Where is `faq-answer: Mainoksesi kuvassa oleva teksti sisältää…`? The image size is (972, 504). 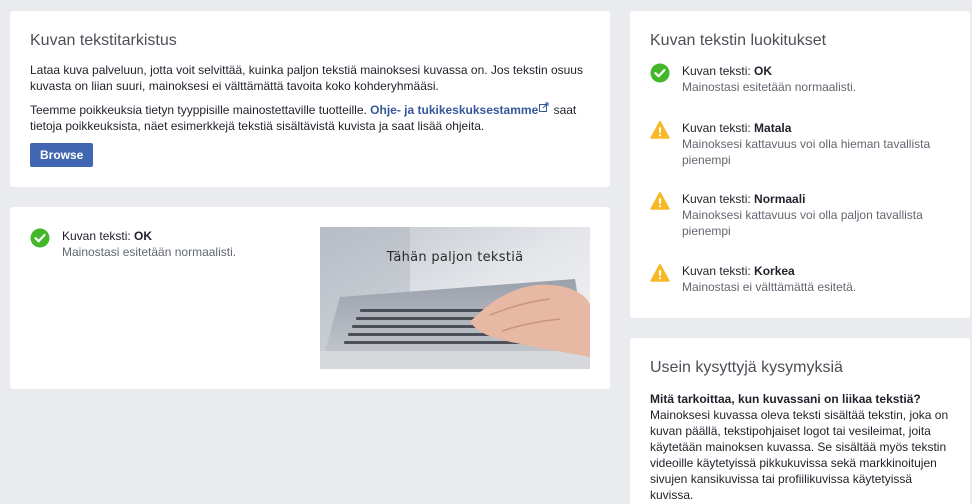
faq-answer: Mainoksesi kuvassa oleva teksti sisältää… is located at coordinates (799, 455).